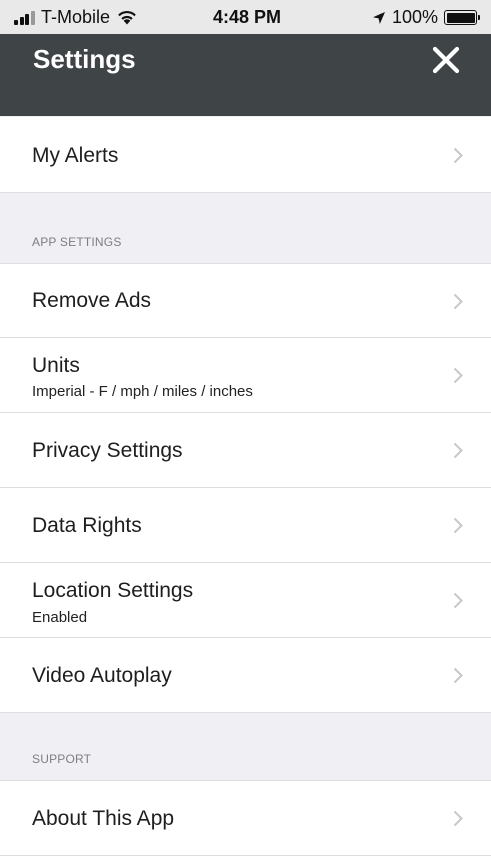 The height and width of the screenshot is (856, 491). Describe the element at coordinates (462, 17) in the screenshot. I see `battery-icon` at that location.